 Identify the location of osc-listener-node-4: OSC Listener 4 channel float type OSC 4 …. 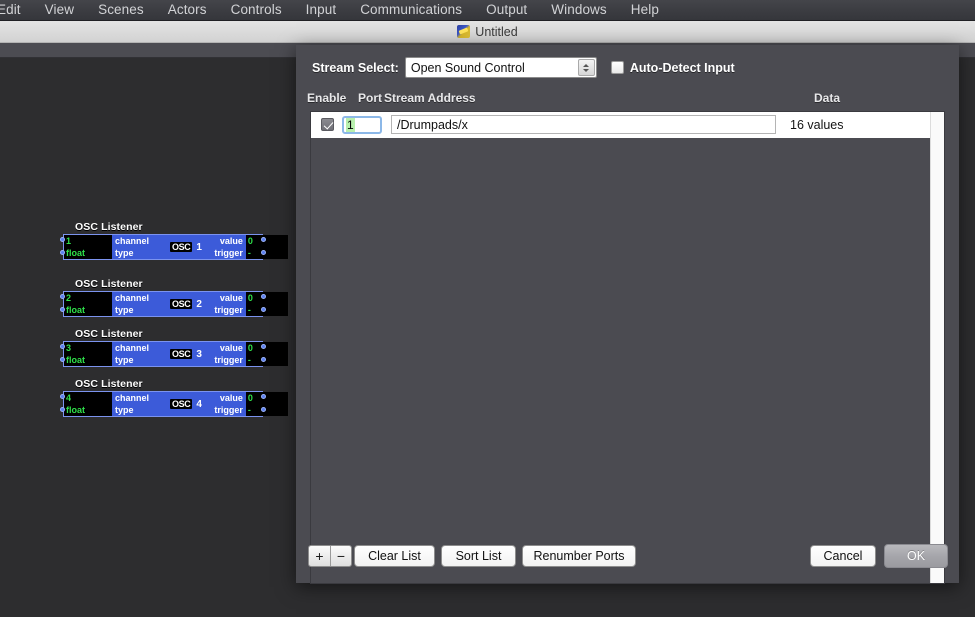
(174, 397).